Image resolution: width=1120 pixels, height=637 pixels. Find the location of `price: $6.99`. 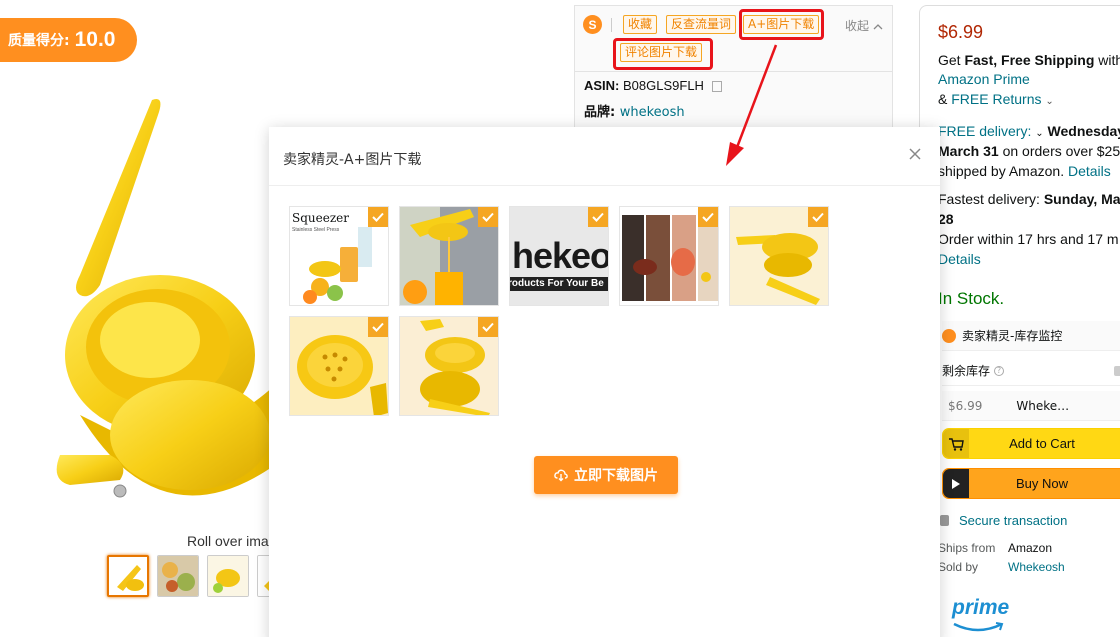

price: $6.99 is located at coordinates (961, 32).